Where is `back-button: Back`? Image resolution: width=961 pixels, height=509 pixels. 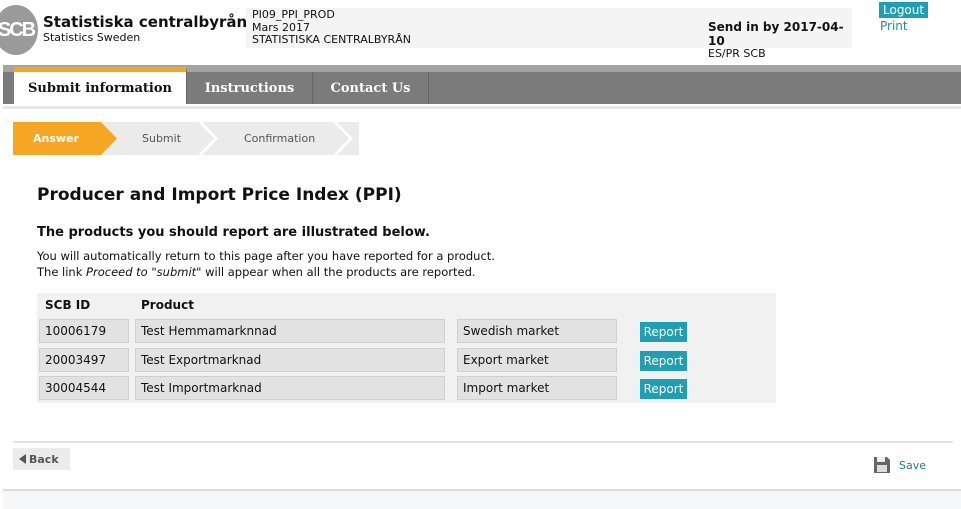
back-button: Back is located at coordinates (41, 459).